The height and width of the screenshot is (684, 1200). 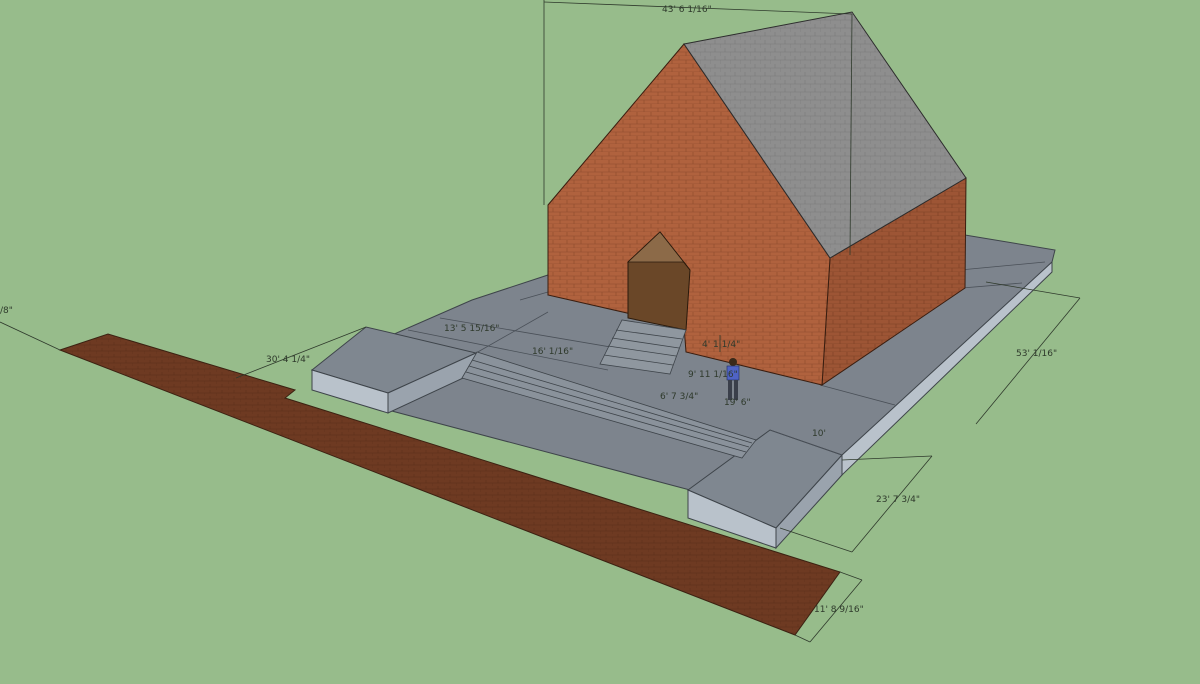 I want to click on dim-lower-step: 6' 7 3/4", so click(x=679, y=397).